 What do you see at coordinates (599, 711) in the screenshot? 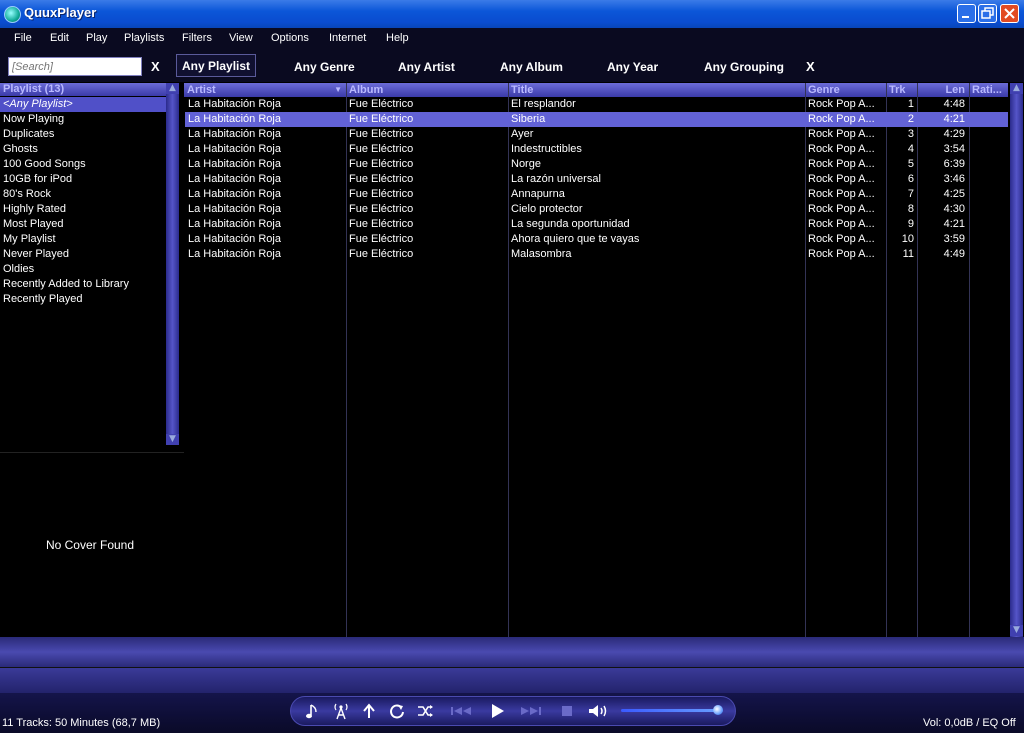
I see `volume-icon` at bounding box center [599, 711].